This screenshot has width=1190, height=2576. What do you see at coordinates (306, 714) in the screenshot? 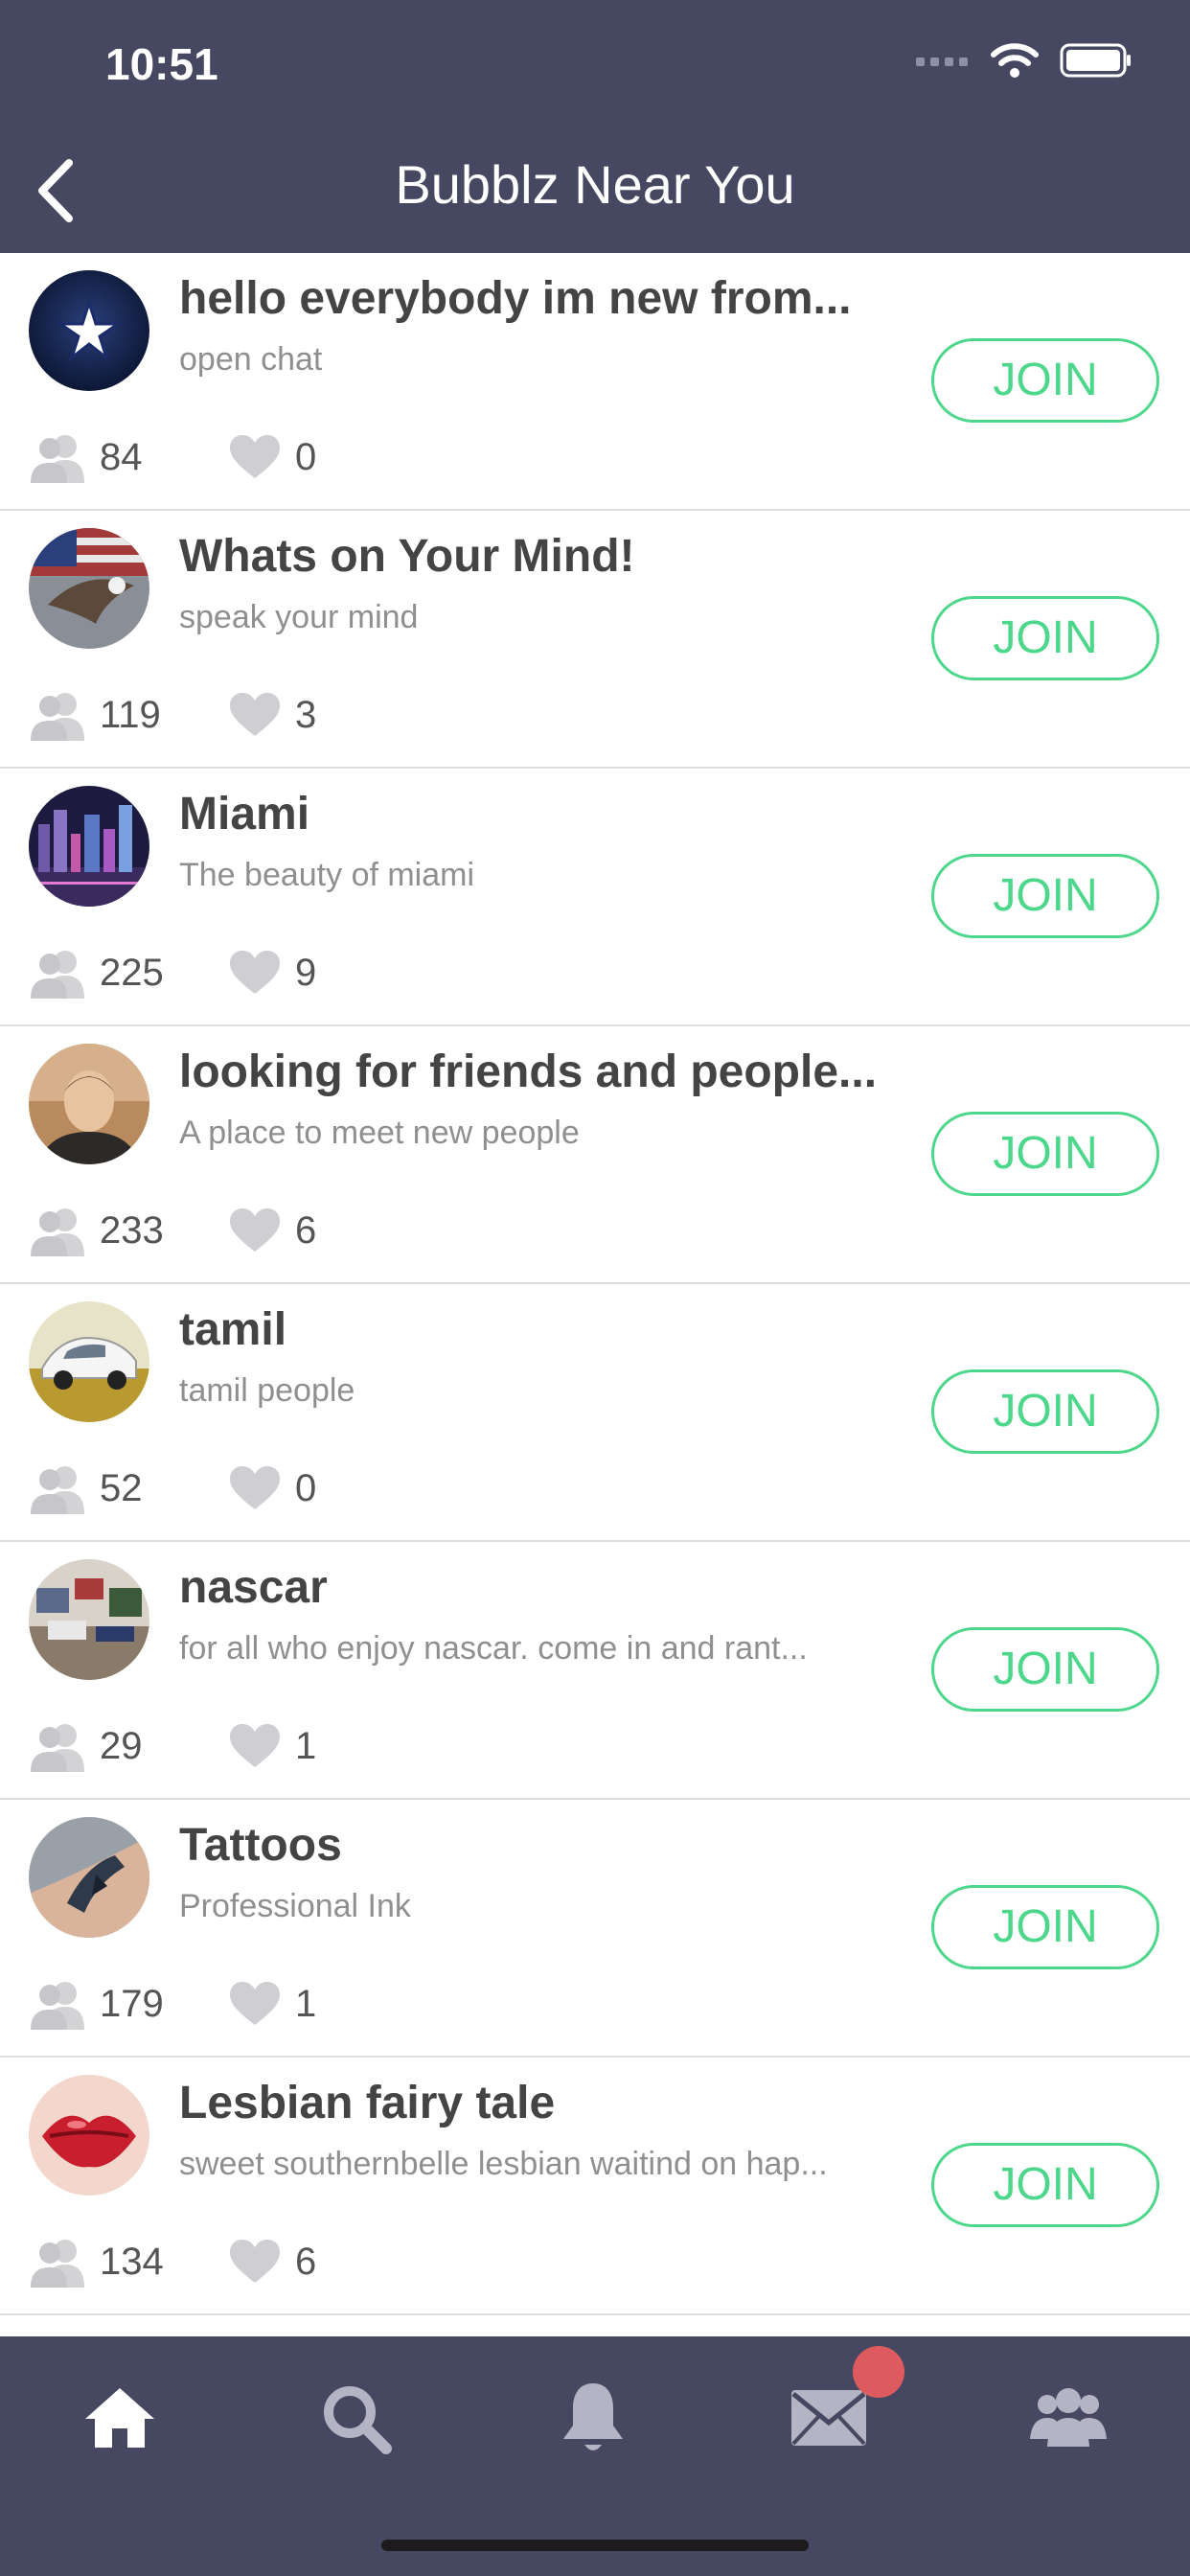
I see `like-count: 3` at bounding box center [306, 714].